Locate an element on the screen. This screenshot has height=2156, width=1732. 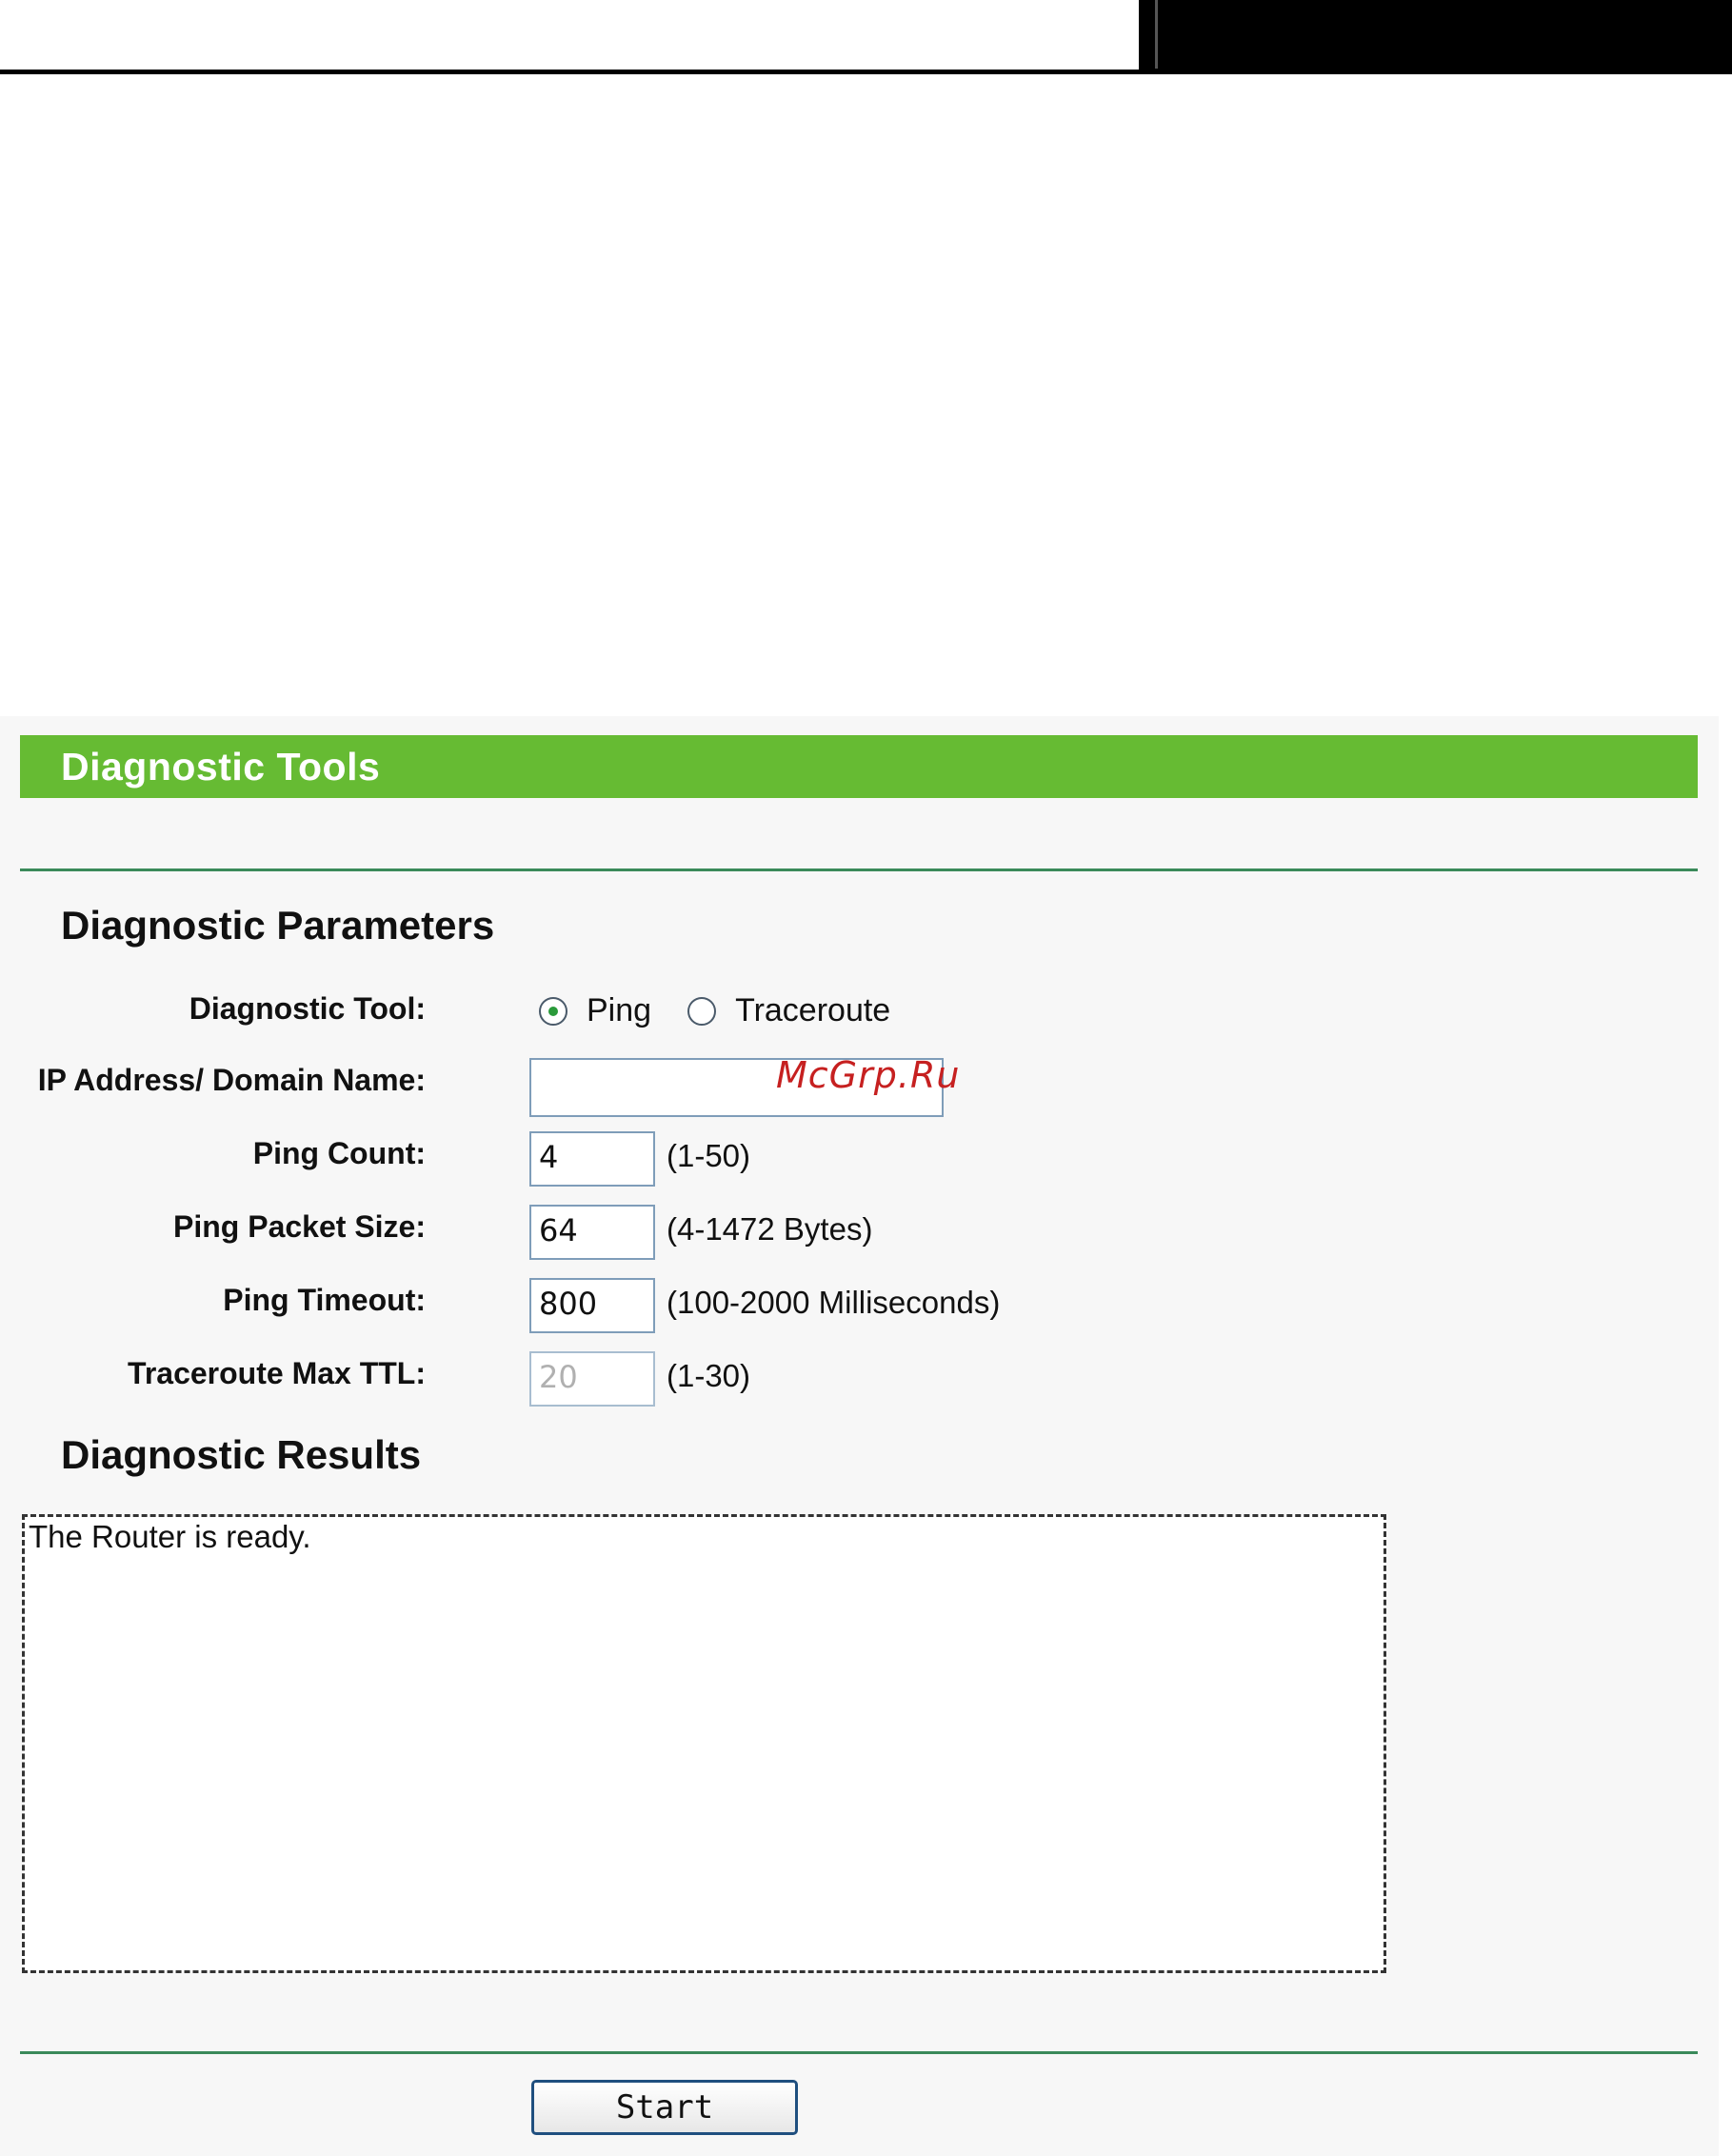
watermark: McGrp.Ru is located at coordinates (868, 1075).